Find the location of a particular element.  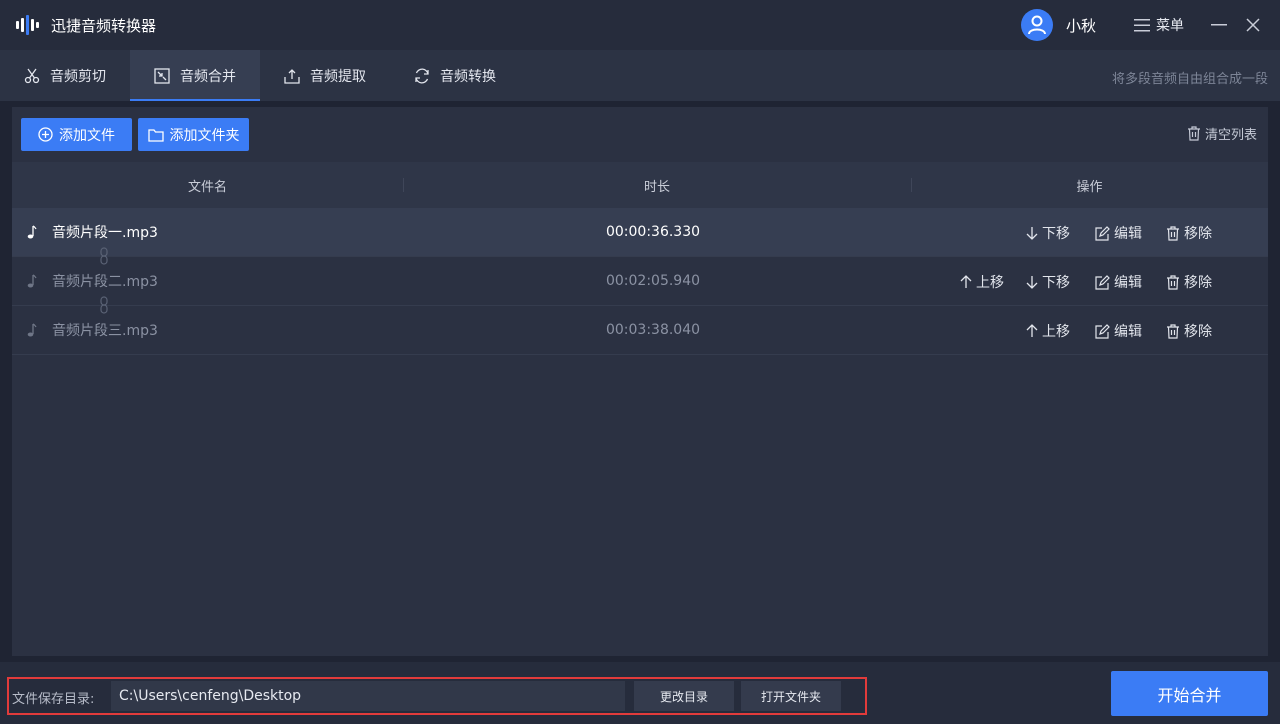

file-duration: 00:02:05.940 is located at coordinates (653, 281).